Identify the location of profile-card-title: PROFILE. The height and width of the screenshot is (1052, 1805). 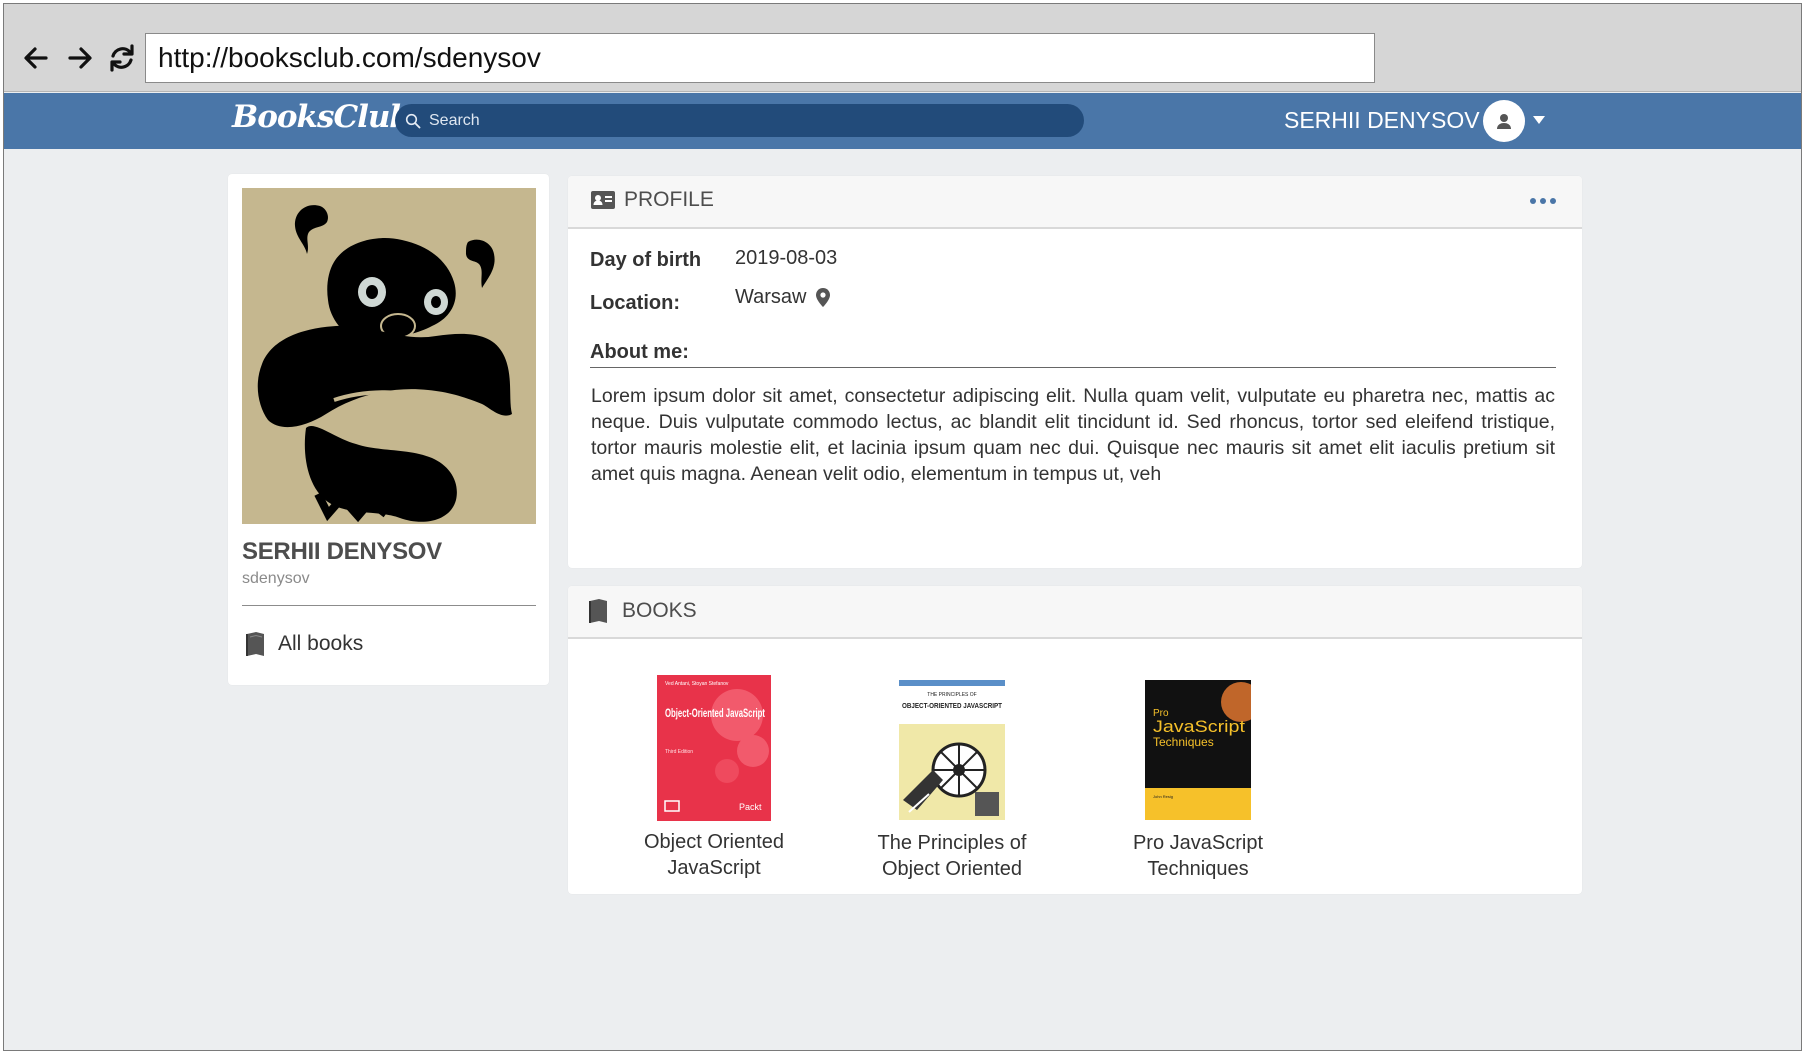
(652, 200).